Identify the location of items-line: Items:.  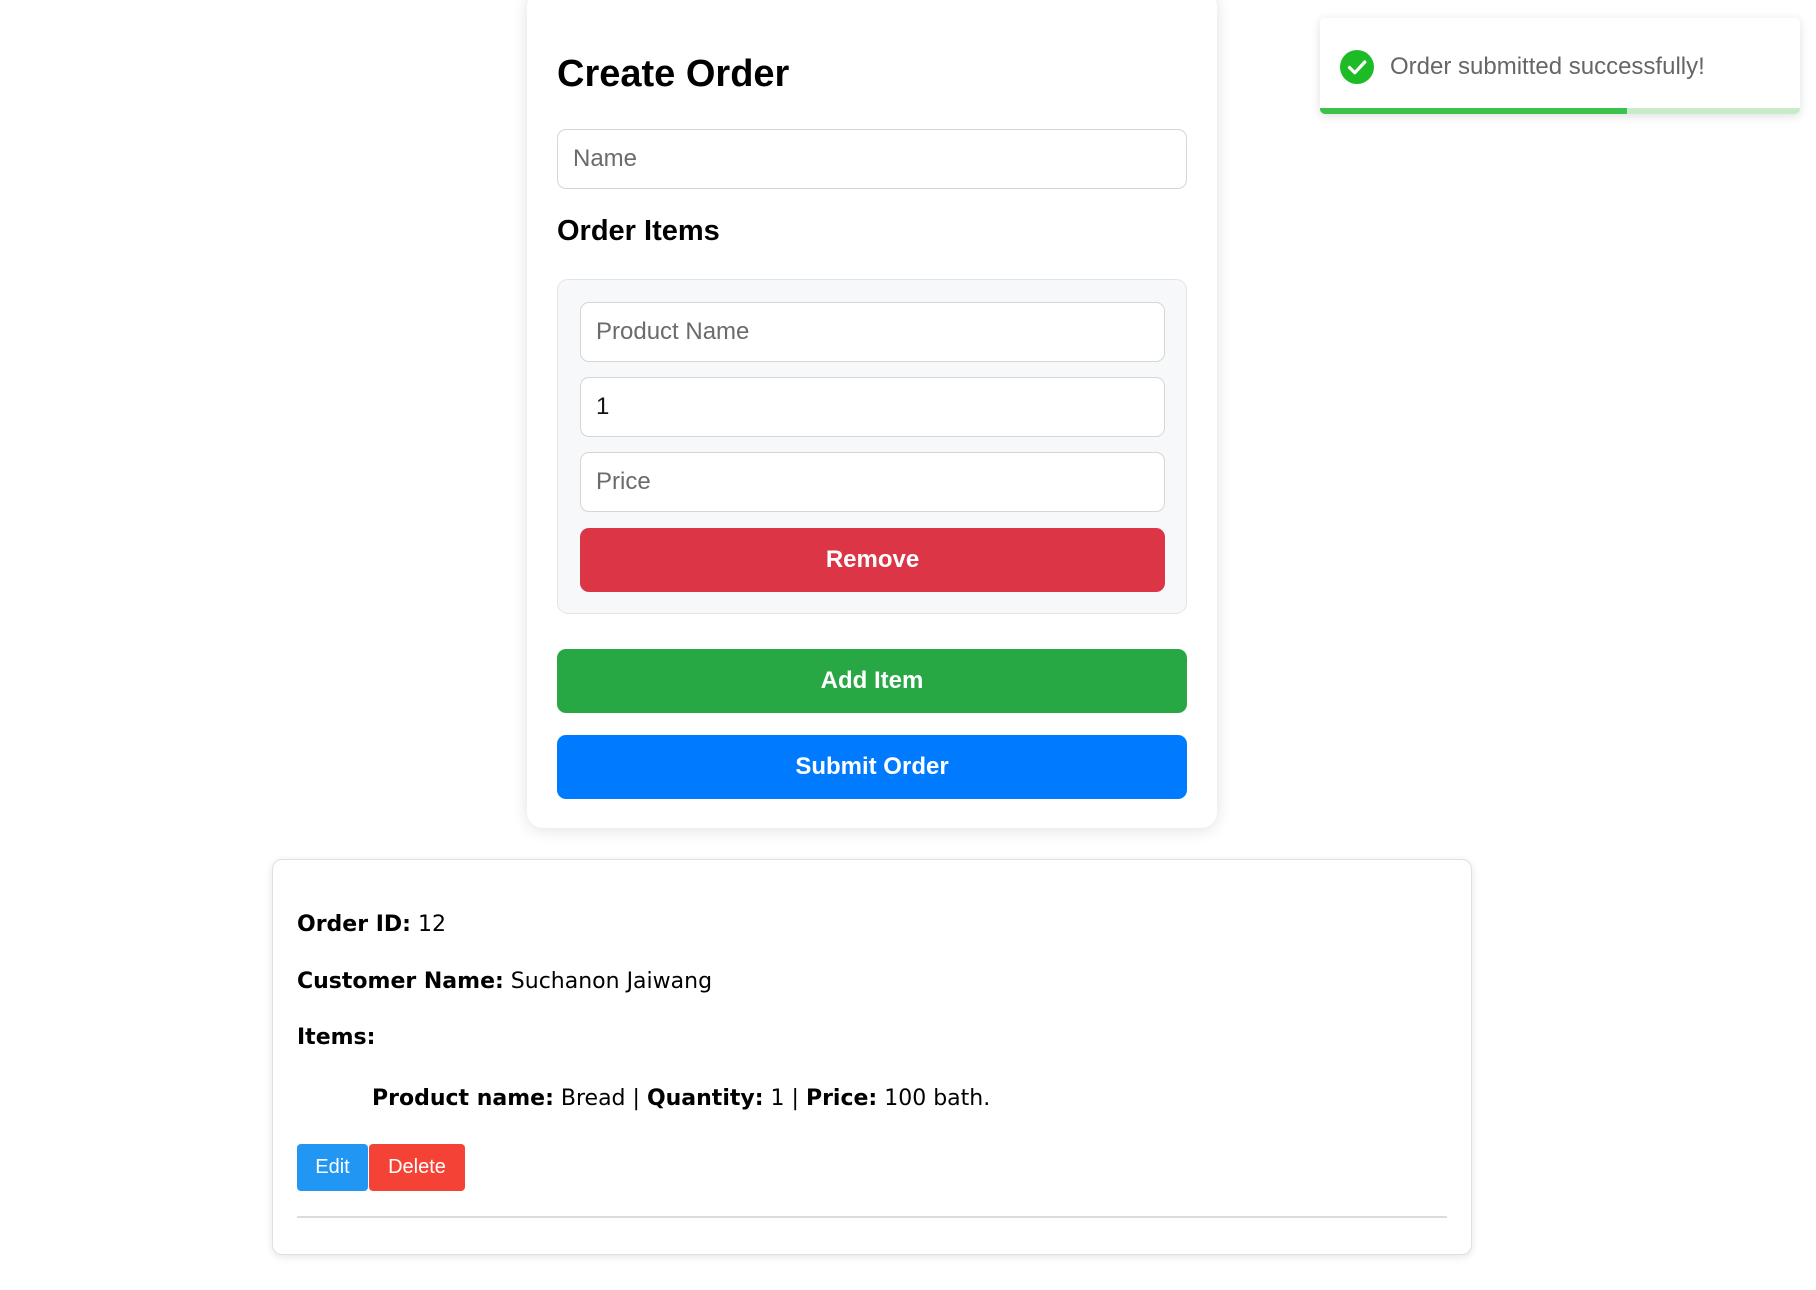
(336, 1038).